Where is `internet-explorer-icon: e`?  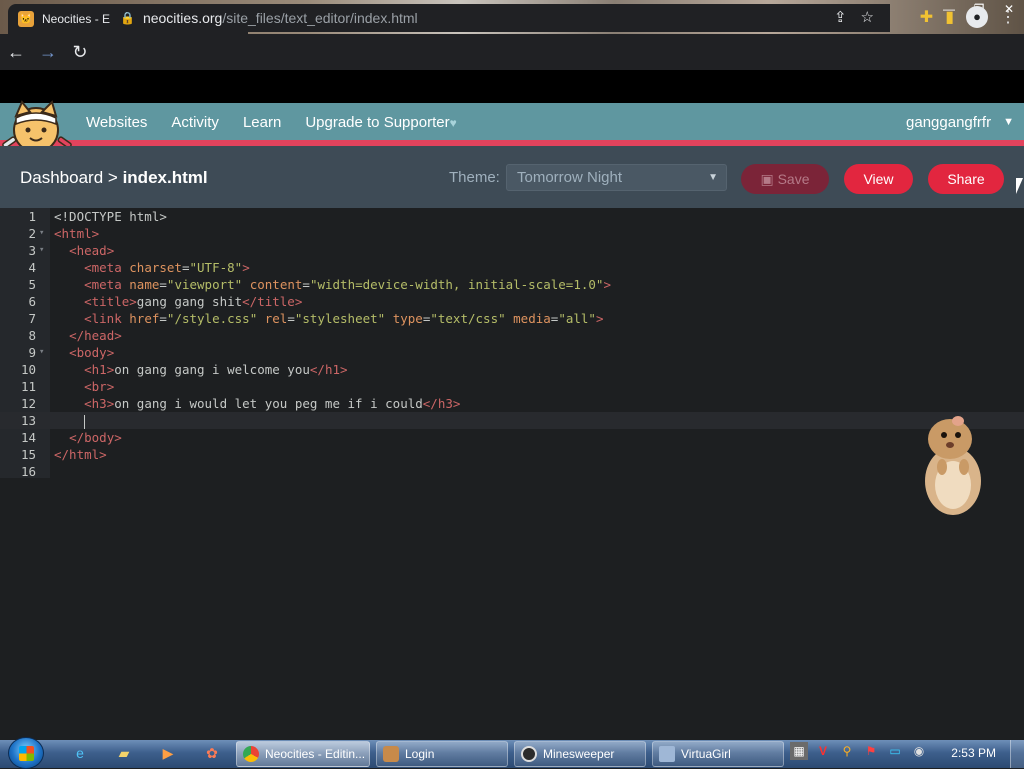
internet-explorer-icon: e is located at coordinates (80, 753).